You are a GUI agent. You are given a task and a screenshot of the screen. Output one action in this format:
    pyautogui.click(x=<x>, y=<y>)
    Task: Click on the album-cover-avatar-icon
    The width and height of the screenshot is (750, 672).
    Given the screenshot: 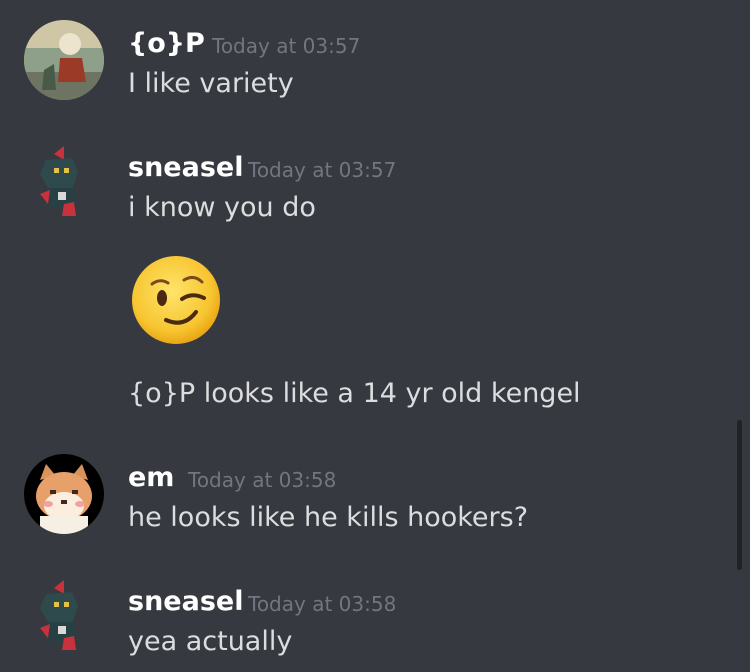 What is the action you would take?
    pyautogui.click(x=64, y=60)
    